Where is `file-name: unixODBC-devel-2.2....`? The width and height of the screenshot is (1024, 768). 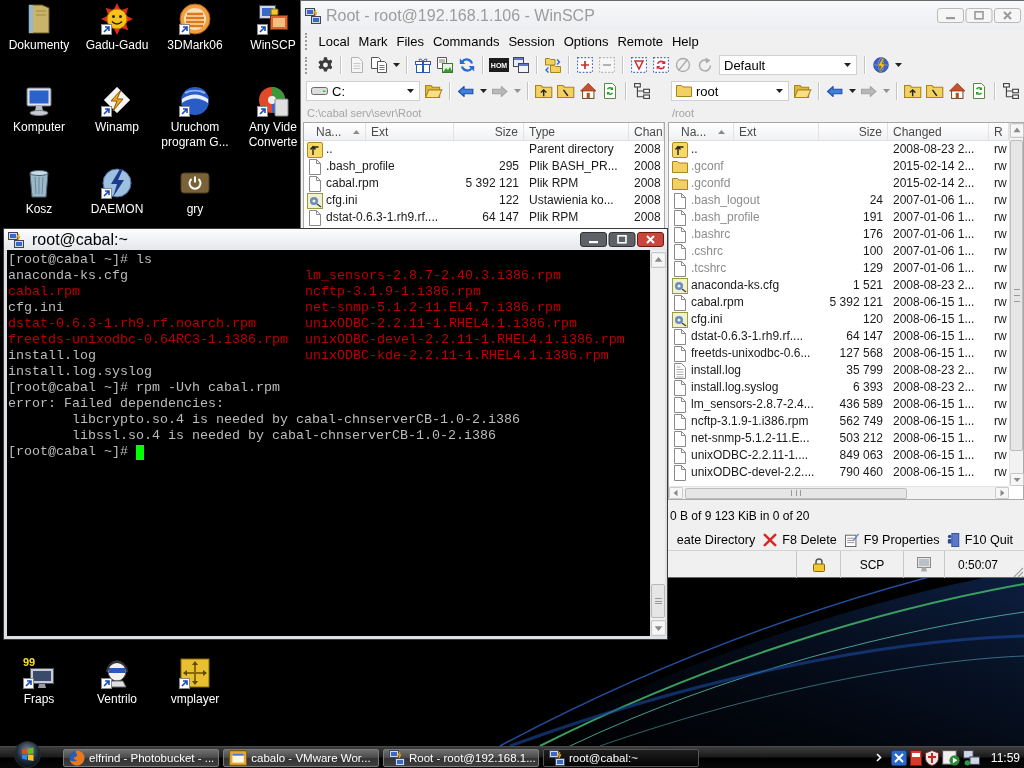 file-name: unixODBC-devel-2.2.... is located at coordinates (753, 472).